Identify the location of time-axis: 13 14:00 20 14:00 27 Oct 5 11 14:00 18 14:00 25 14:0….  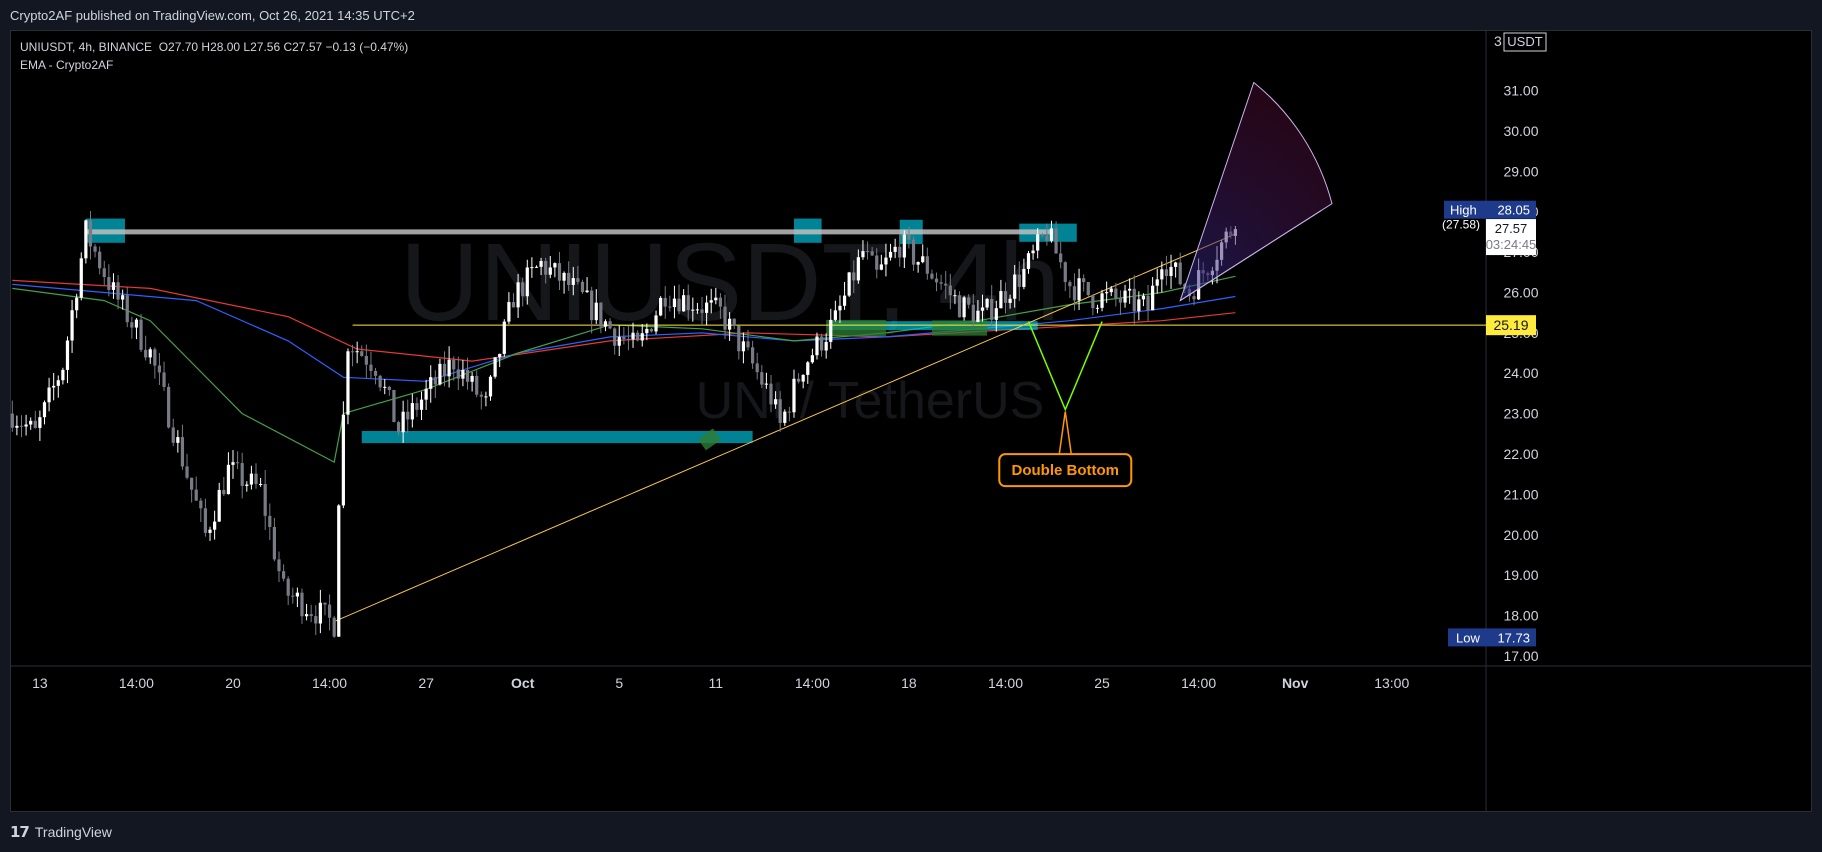
(720, 683).